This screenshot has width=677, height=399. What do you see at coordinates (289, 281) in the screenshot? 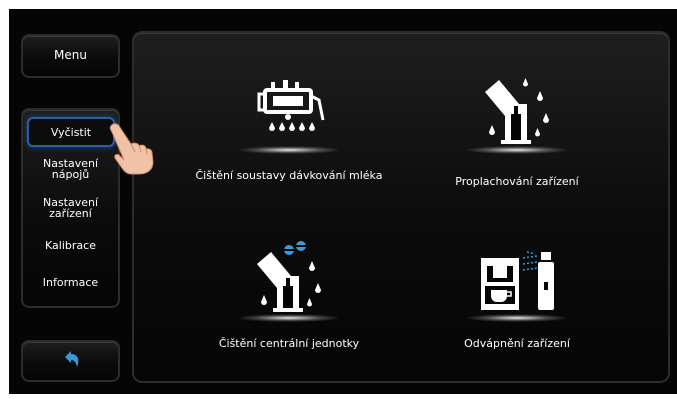
I see `brew-unit-cleaning-icon` at bounding box center [289, 281].